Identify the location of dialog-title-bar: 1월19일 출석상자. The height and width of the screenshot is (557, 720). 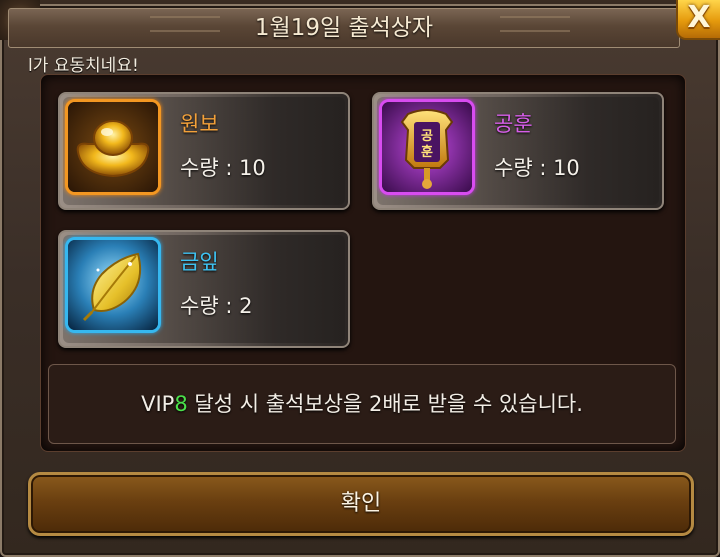
(344, 28).